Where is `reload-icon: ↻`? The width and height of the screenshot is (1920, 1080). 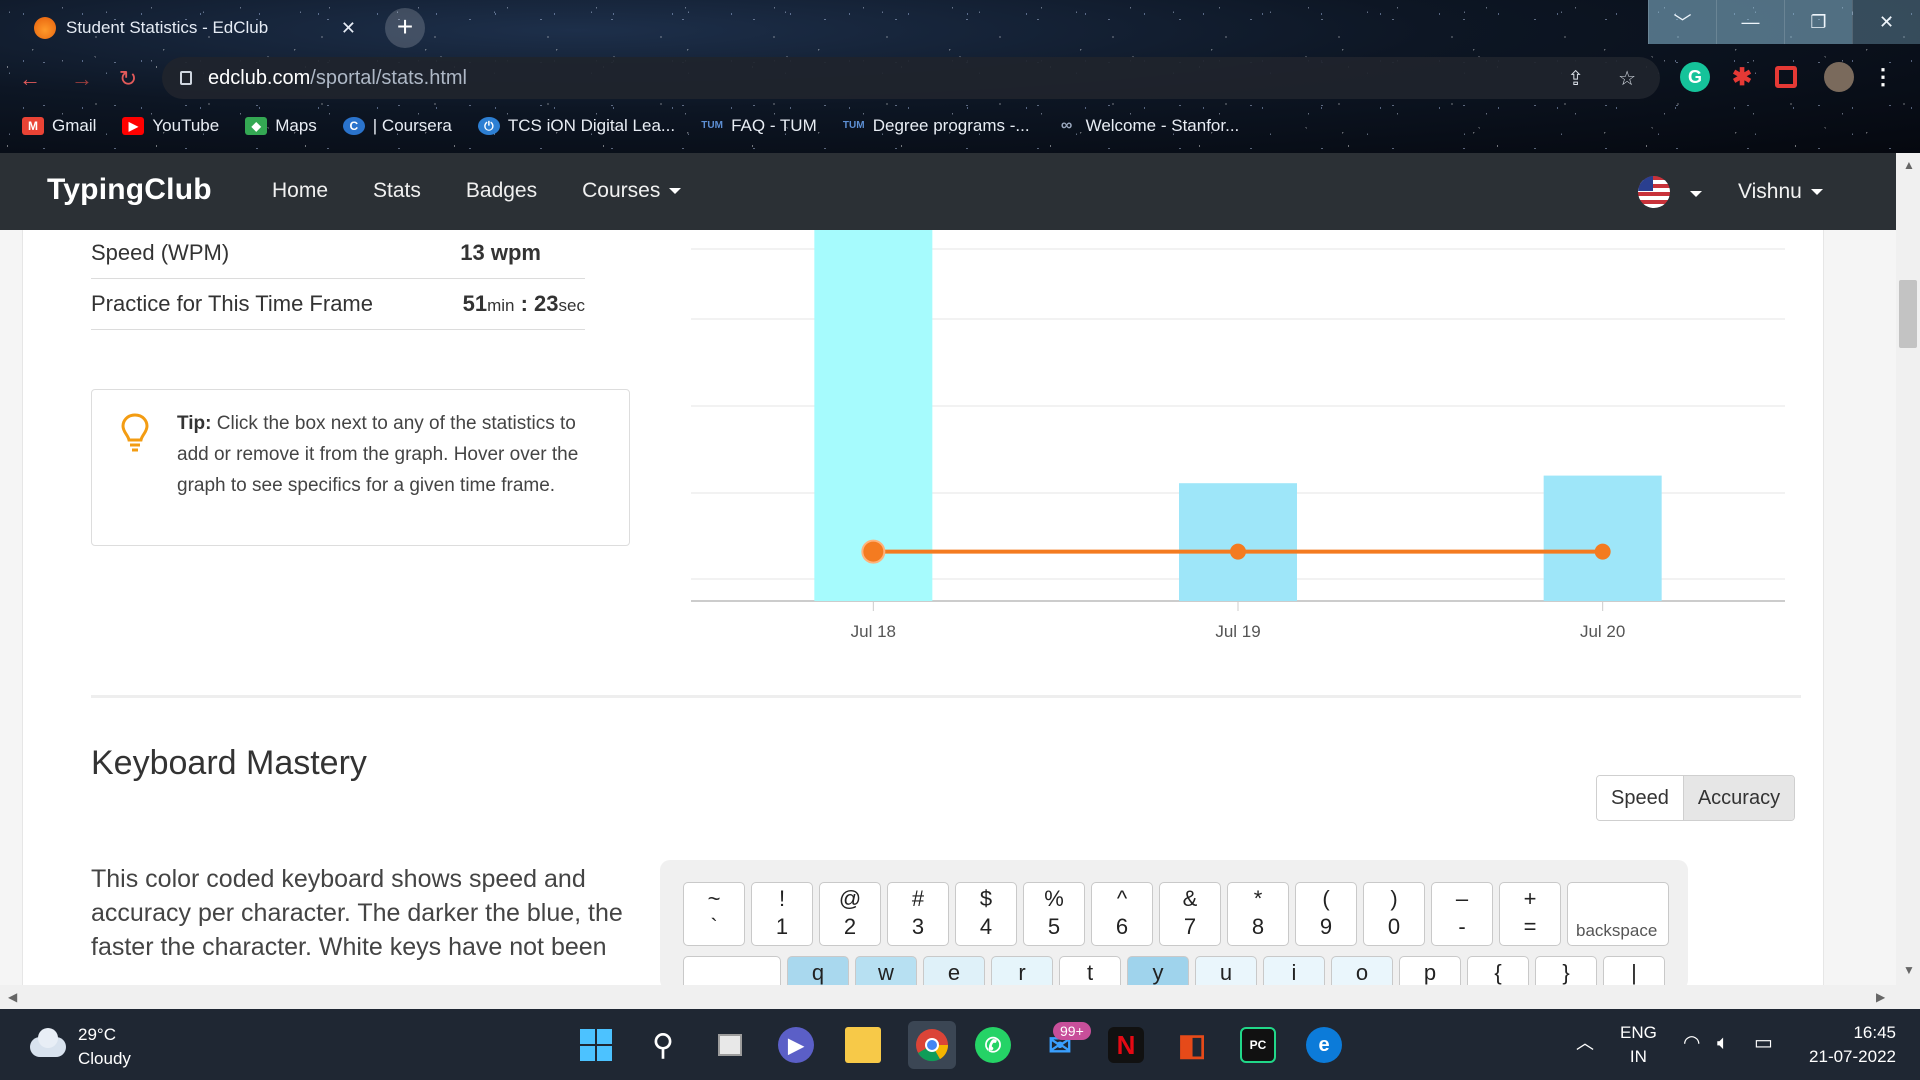 reload-icon: ↻ is located at coordinates (128, 79).